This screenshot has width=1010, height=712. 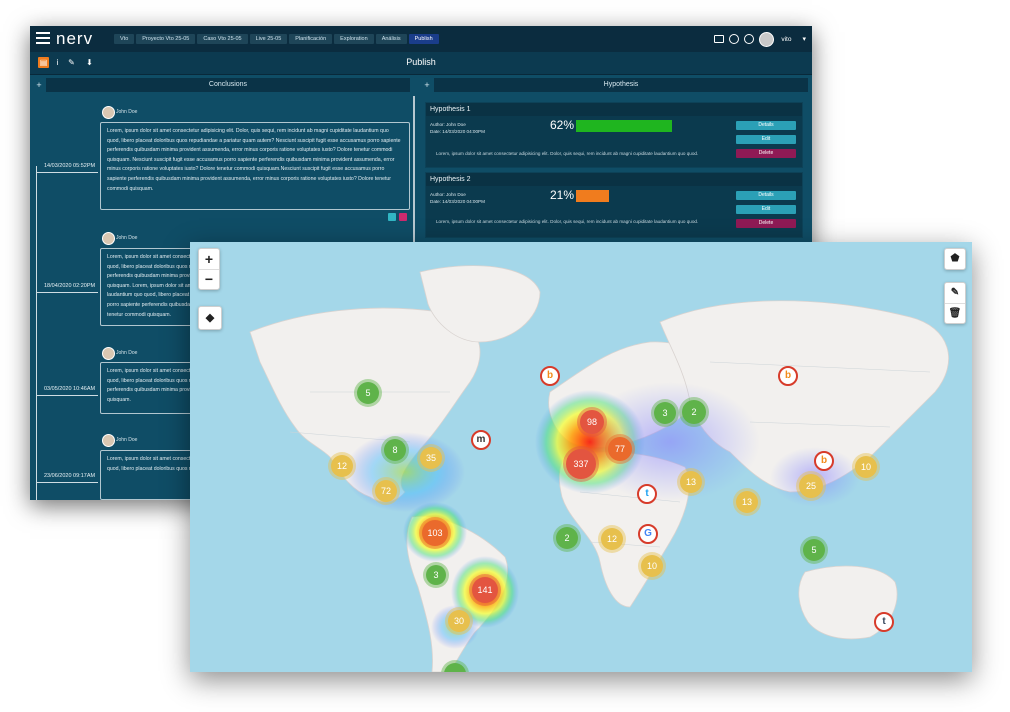 I want to click on cluster-count: 35, so click(x=430, y=458).